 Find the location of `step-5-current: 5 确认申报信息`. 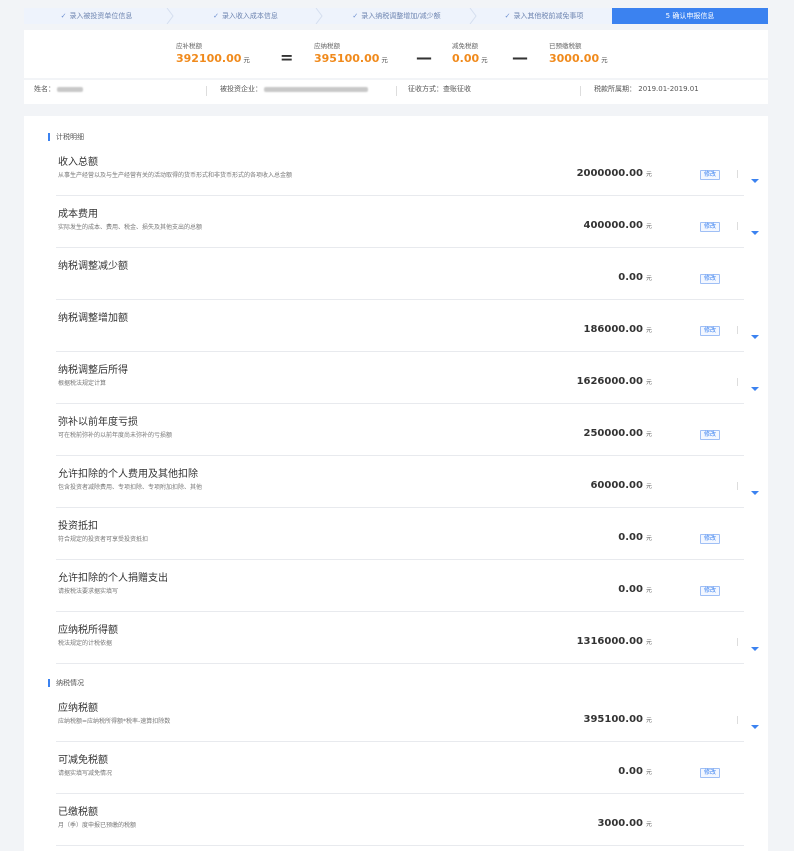

step-5-current: 5 确认申报信息 is located at coordinates (690, 16).